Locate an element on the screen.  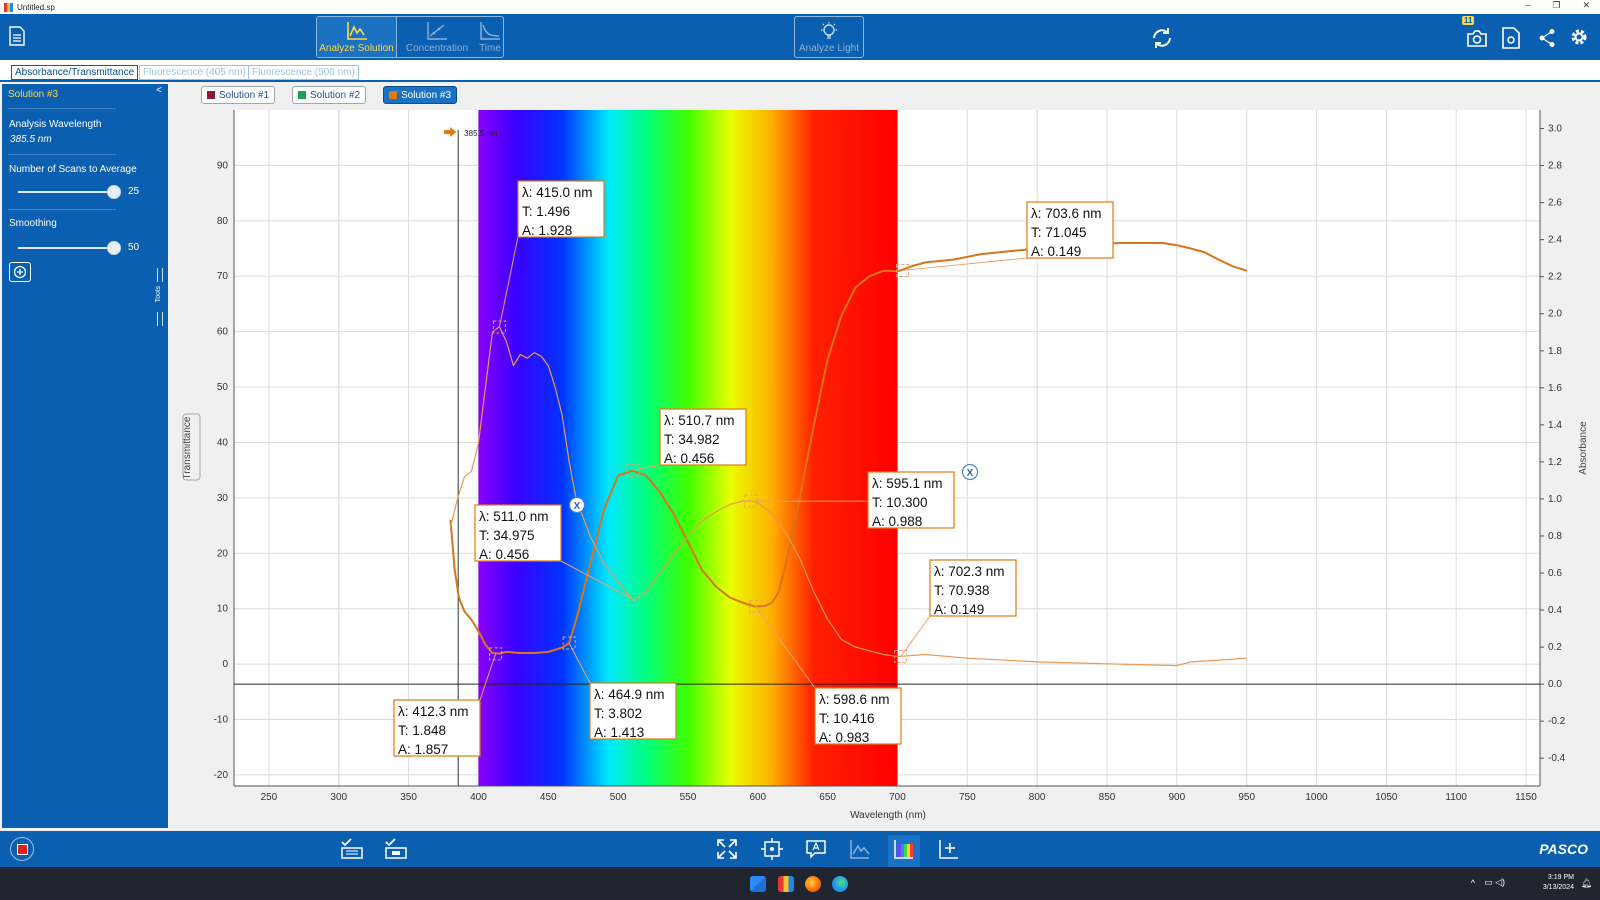
minimize-button: – is located at coordinates (1527, 5).